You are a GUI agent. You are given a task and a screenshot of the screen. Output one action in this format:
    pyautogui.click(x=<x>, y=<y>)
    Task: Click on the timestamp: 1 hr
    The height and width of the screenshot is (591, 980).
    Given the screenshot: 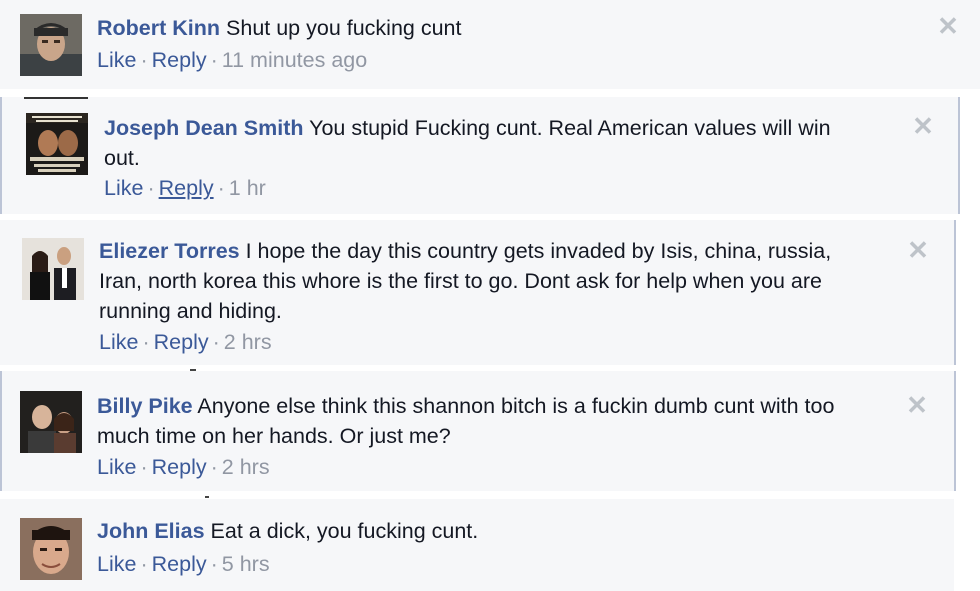 What is the action you would take?
    pyautogui.click(x=247, y=188)
    